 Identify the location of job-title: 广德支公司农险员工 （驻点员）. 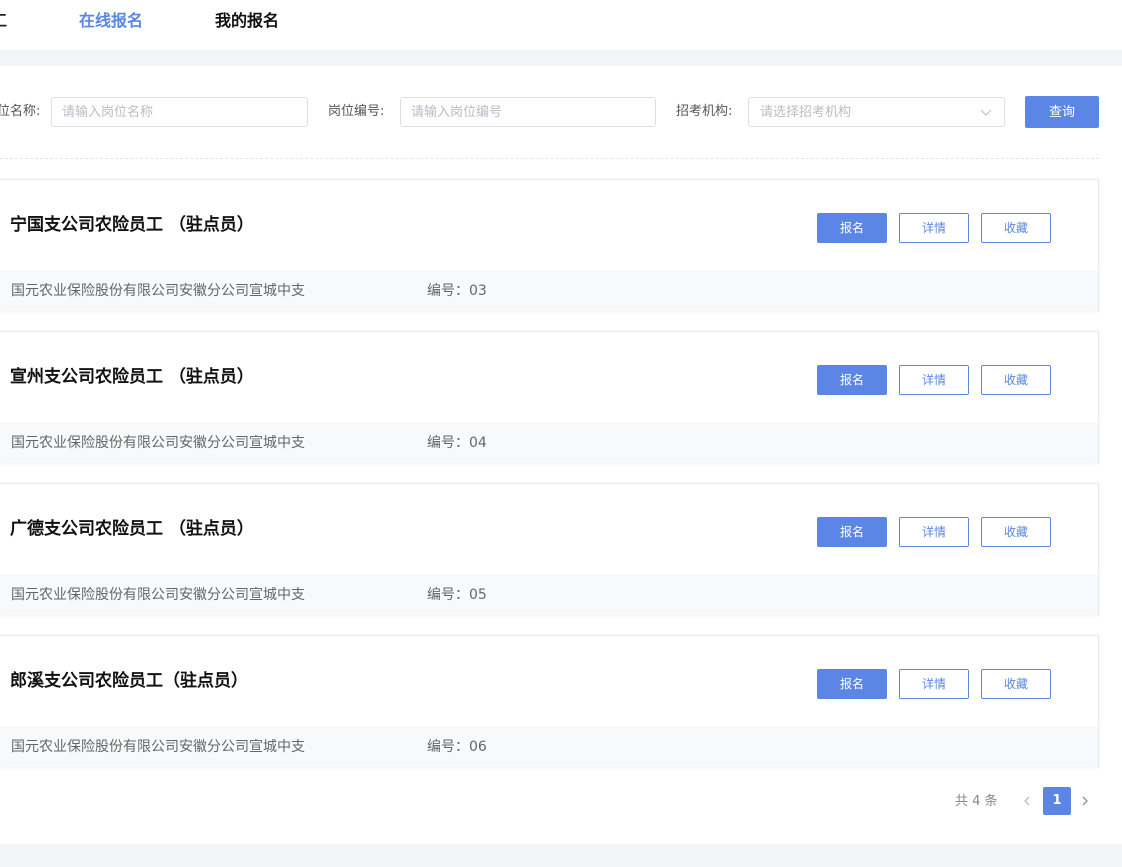
(132, 529).